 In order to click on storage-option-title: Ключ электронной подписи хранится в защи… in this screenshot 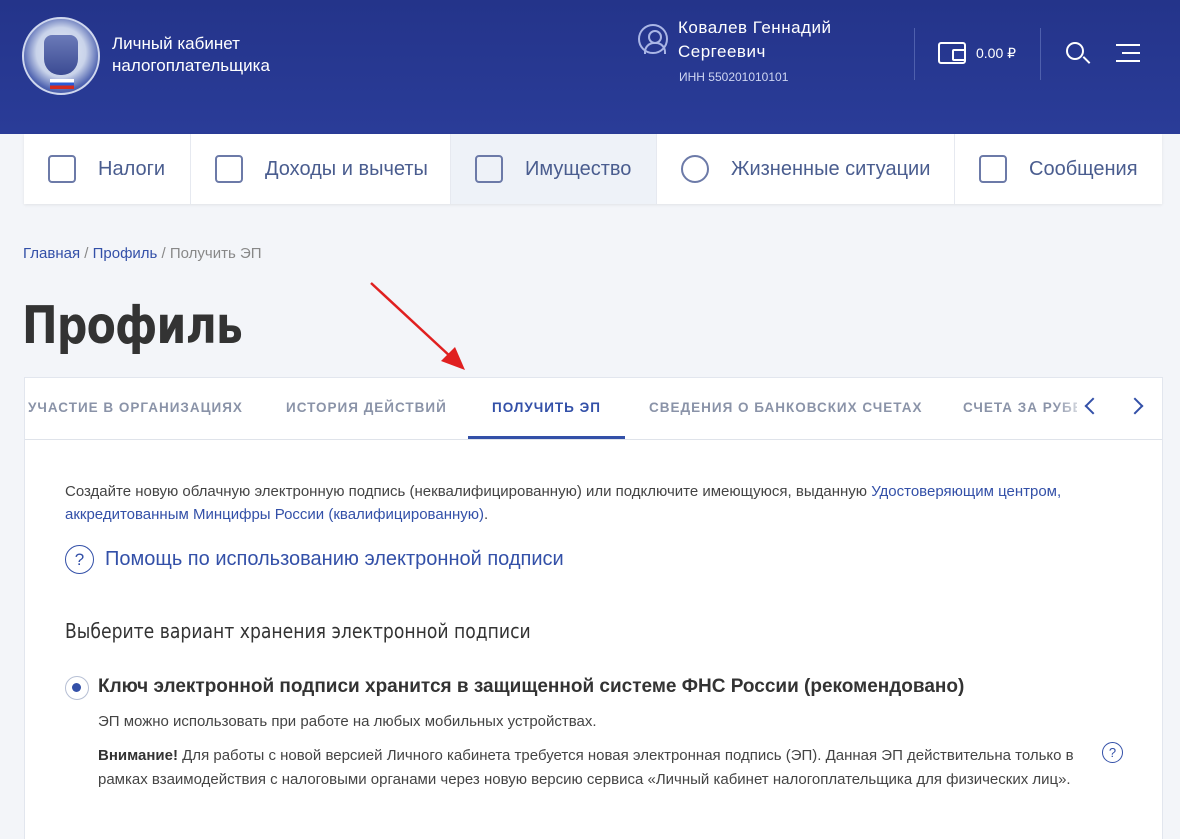, I will do `click(531, 687)`.